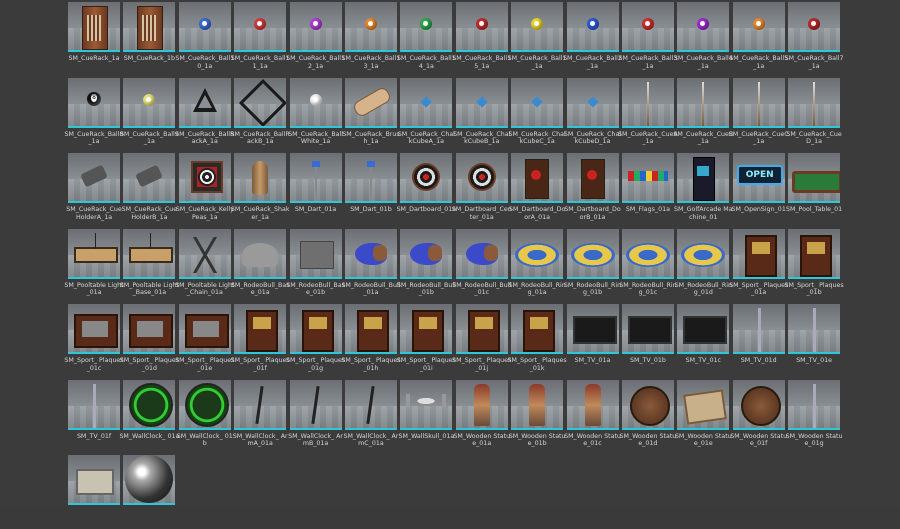 Image resolution: width=900 pixels, height=529 pixels. Describe the element at coordinates (703, 339) in the screenshot. I see `asset-tile: SM_TV_01c` at that location.